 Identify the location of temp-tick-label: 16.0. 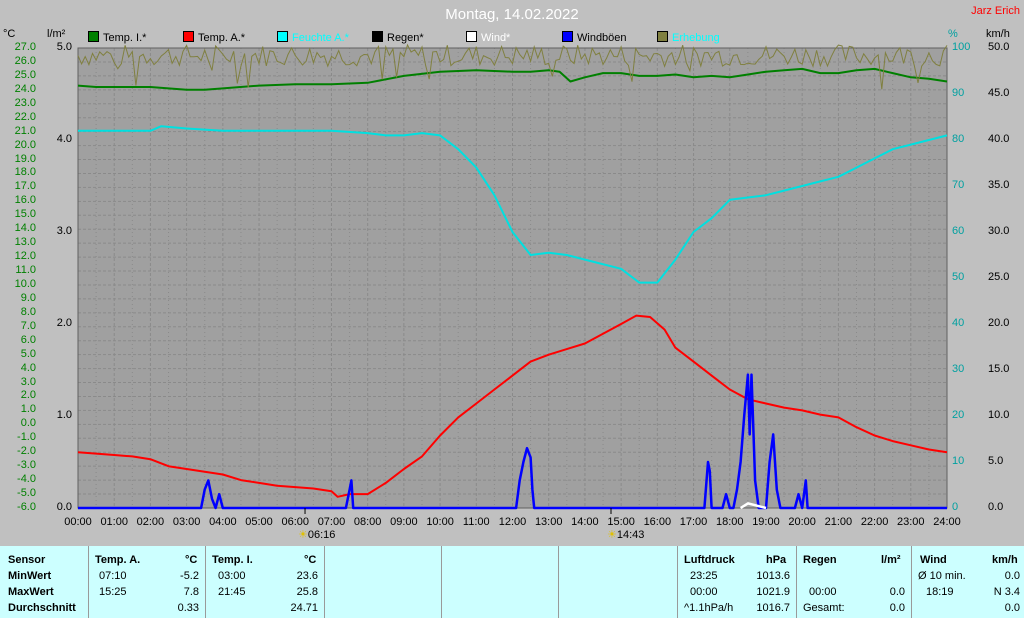
(25, 200).